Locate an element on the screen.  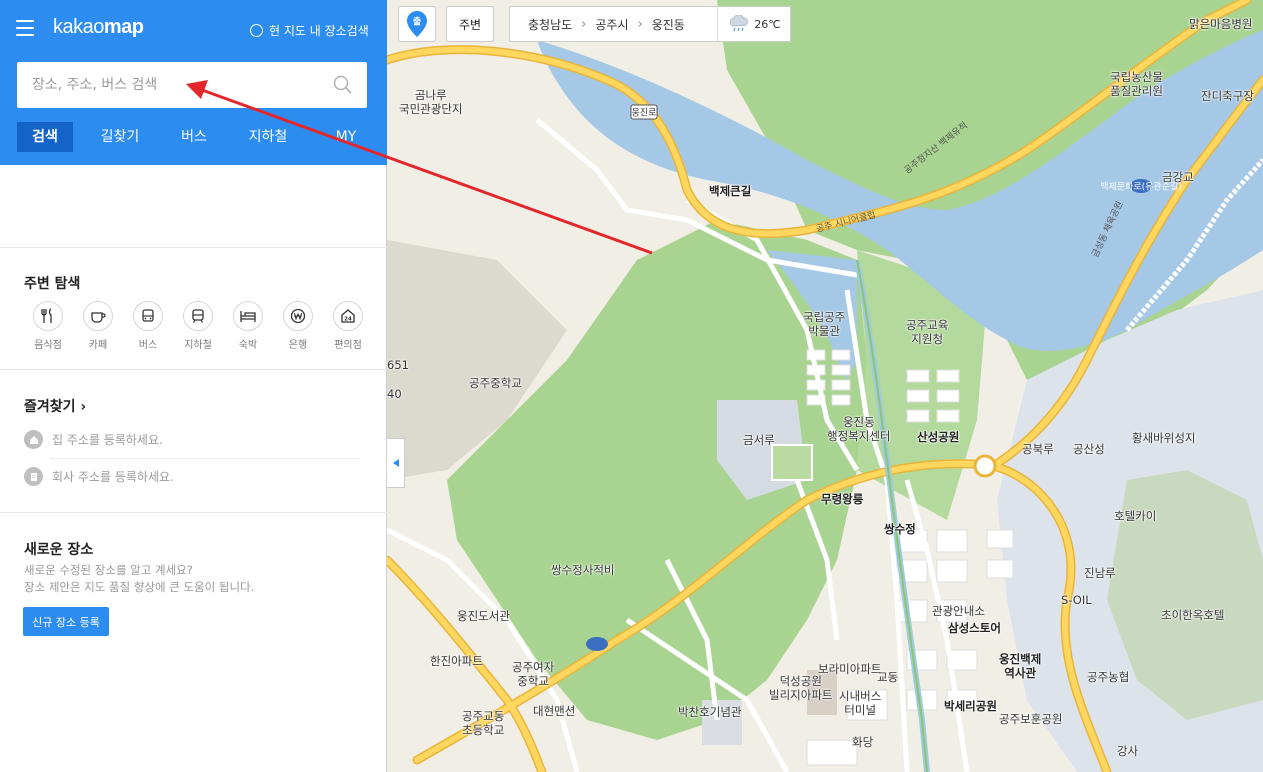
start-marker-icon: 출 is located at coordinates (417, 24).